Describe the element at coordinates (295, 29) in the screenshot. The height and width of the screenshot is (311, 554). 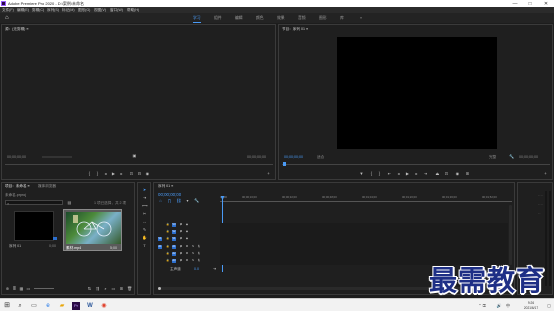
I see `program-monitor-title: 节目：序列 01 ≡` at that location.